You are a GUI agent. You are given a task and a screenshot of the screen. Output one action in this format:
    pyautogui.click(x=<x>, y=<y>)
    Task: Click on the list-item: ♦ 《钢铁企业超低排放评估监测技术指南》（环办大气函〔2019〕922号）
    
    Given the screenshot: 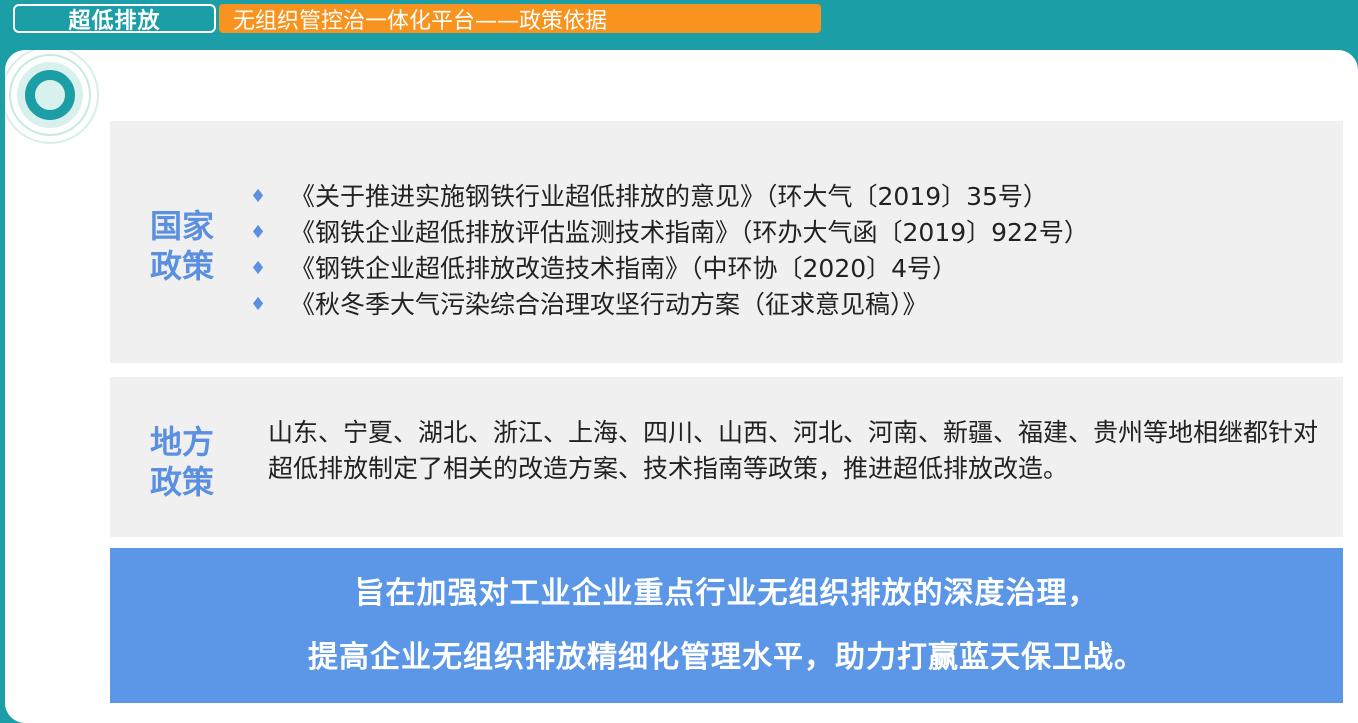 What is the action you would take?
    pyautogui.click(x=669, y=233)
    